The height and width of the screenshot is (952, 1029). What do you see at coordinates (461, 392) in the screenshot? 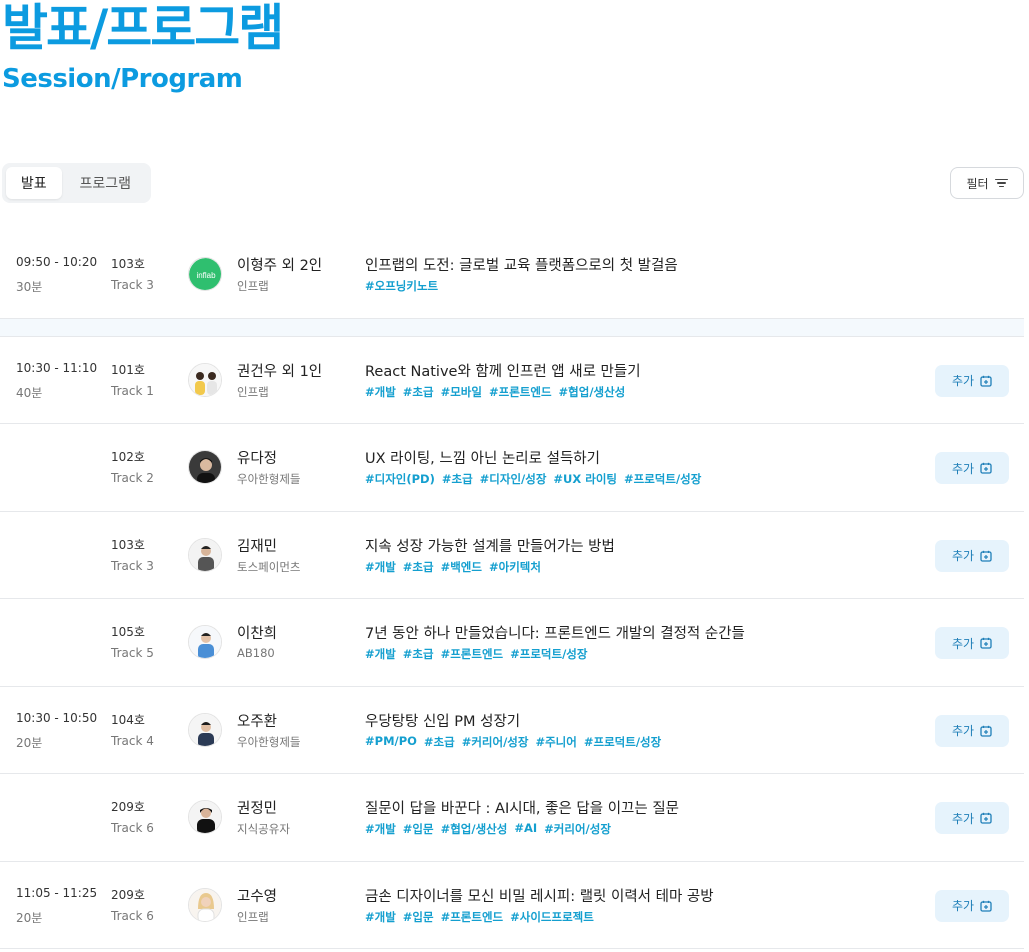
I see `session-tag: #모바일` at bounding box center [461, 392].